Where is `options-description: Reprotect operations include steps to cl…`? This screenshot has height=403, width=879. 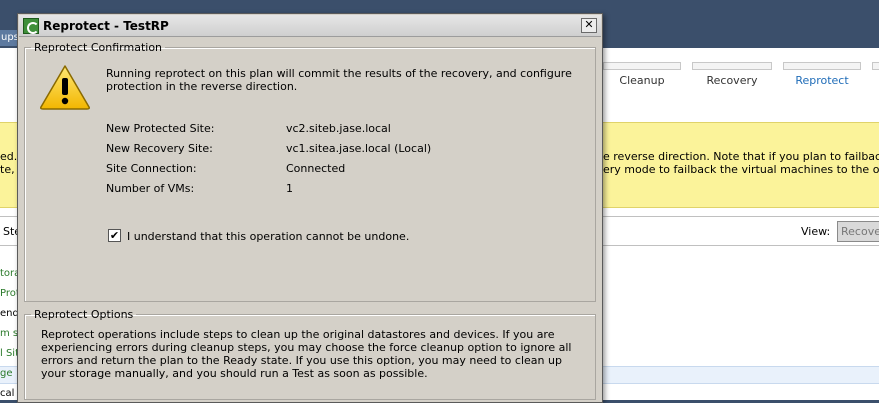
options-description: Reprotect operations include steps to cl… is located at coordinates (306, 354).